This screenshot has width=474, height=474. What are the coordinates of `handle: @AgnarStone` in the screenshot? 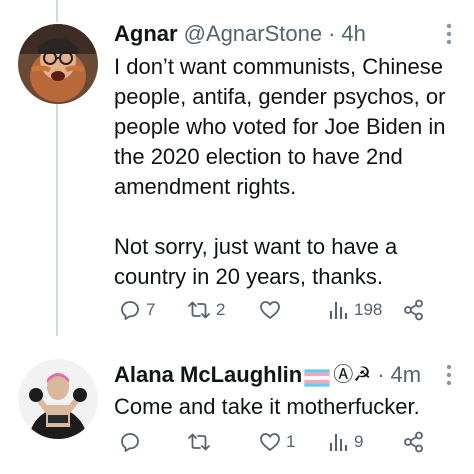 It's located at (253, 34).